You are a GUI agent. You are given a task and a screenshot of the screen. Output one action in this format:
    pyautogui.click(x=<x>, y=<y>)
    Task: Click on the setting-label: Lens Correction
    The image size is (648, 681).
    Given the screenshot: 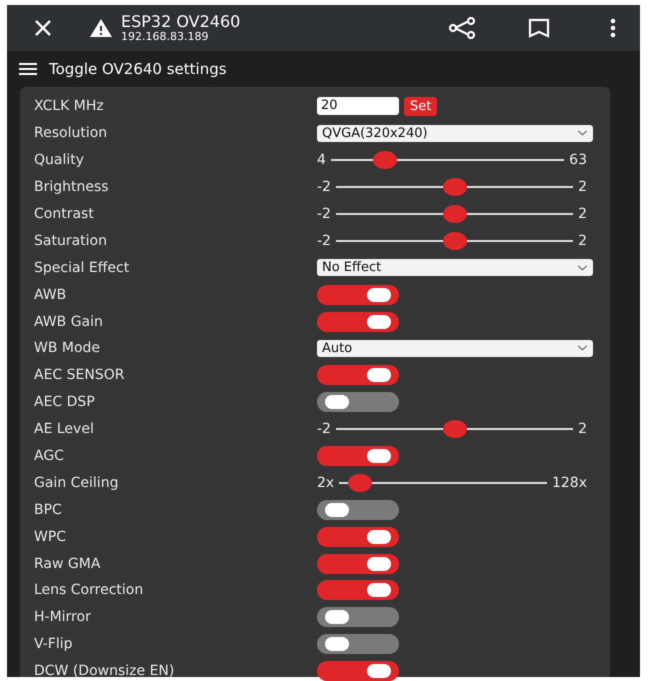 What is the action you would take?
    pyautogui.click(x=88, y=590)
    